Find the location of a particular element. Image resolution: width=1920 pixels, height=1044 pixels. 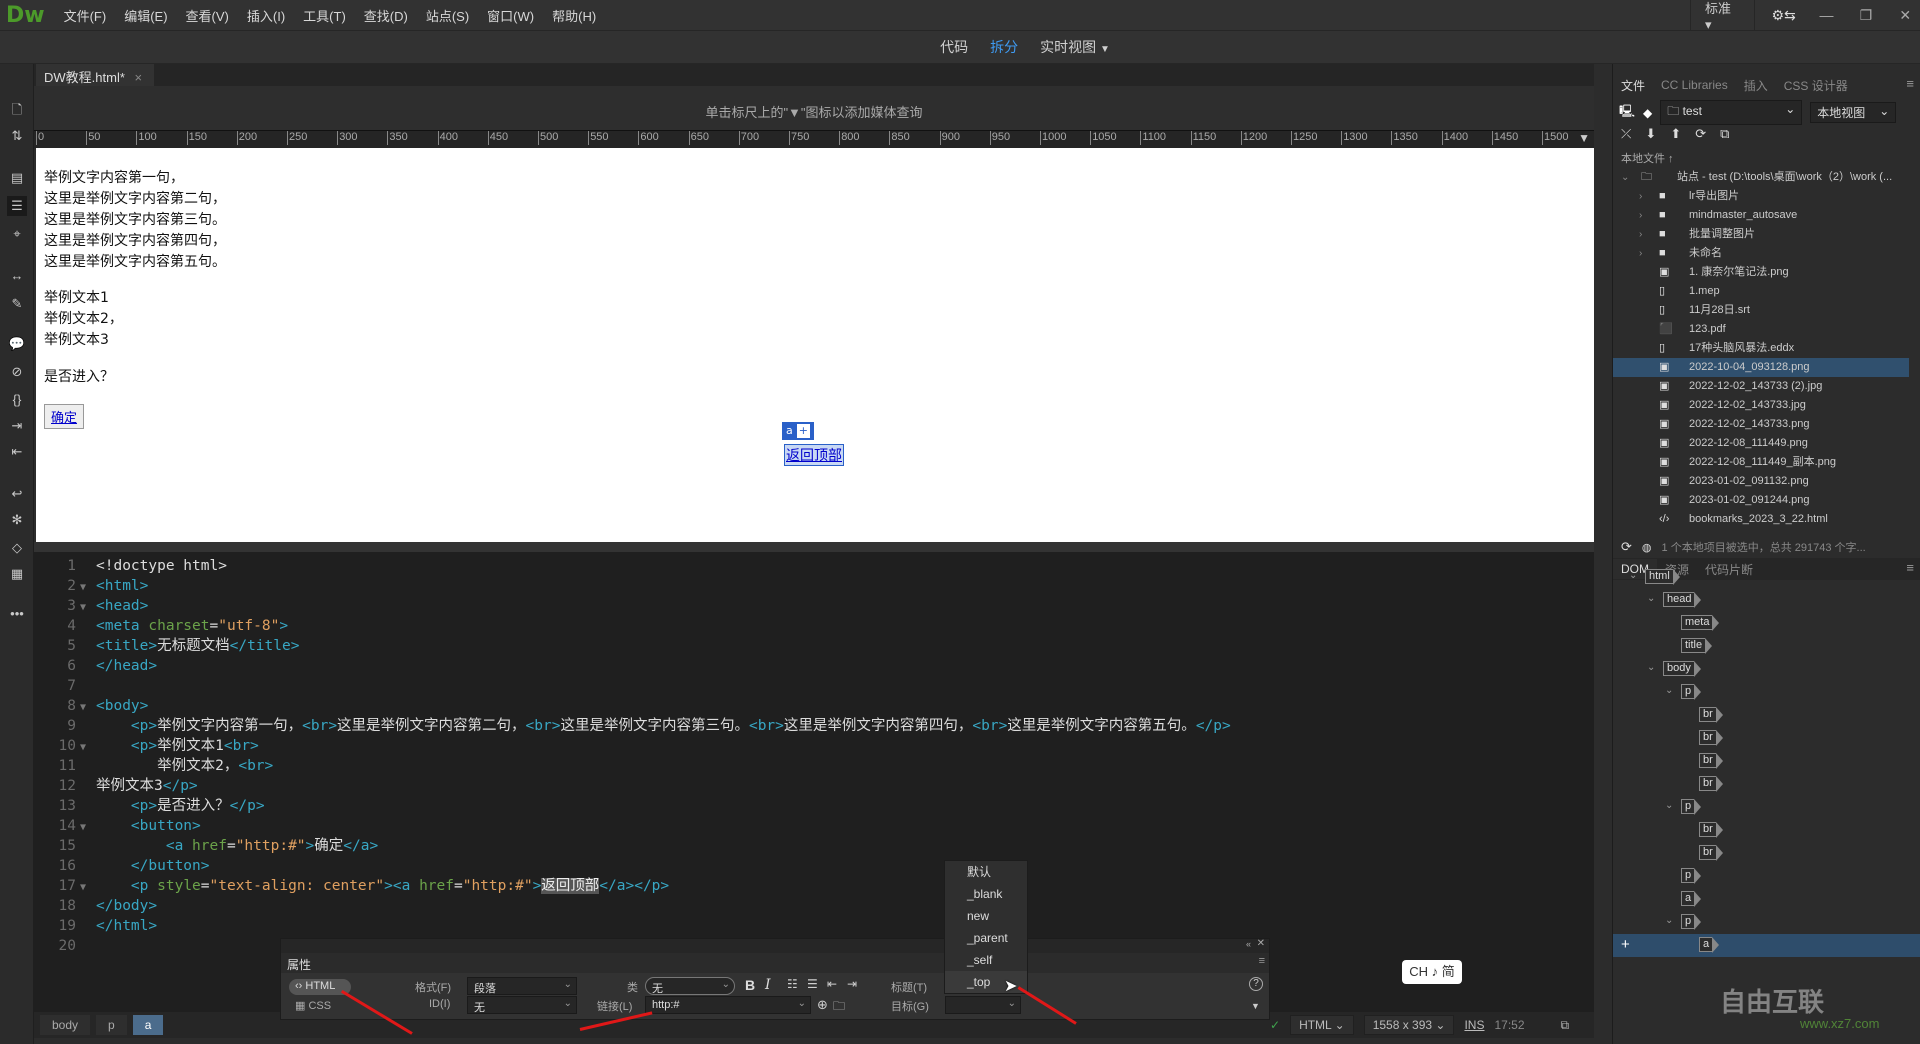

git-icon: ◆ is located at coordinates (1647, 113).